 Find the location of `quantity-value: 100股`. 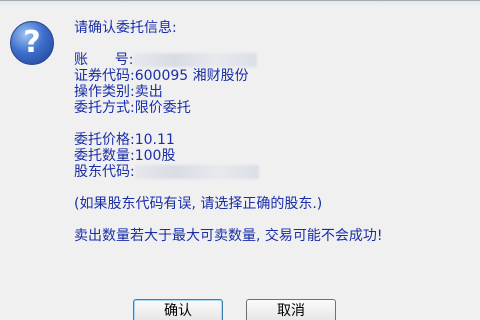

quantity-value: 100股 is located at coordinates (155, 156).